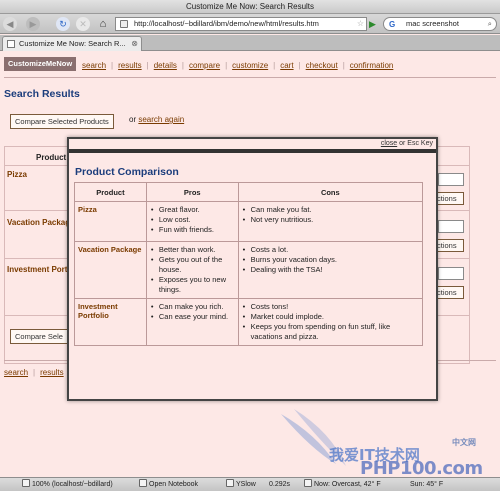 This screenshot has height=491, width=500. I want to click on pro-item: Gets you out of the house., so click(192, 265).